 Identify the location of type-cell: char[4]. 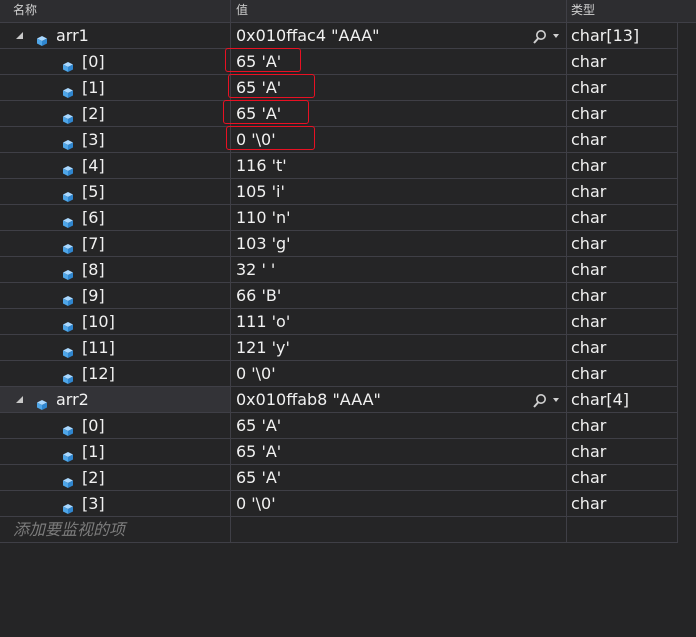
(622, 399).